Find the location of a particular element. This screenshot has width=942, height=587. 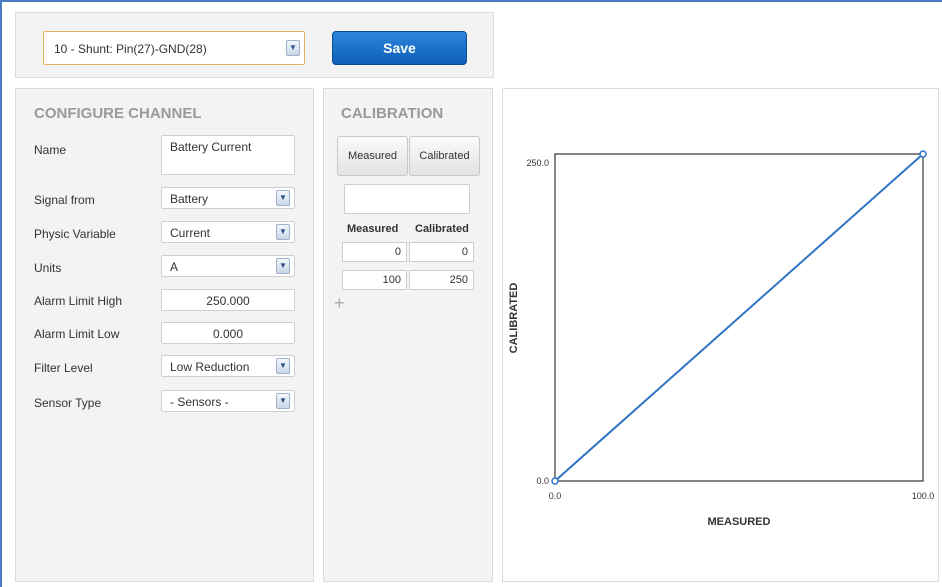

channel-select: 10 - Shunt: Pin(27)-GND(28) ▼ is located at coordinates (174, 48).